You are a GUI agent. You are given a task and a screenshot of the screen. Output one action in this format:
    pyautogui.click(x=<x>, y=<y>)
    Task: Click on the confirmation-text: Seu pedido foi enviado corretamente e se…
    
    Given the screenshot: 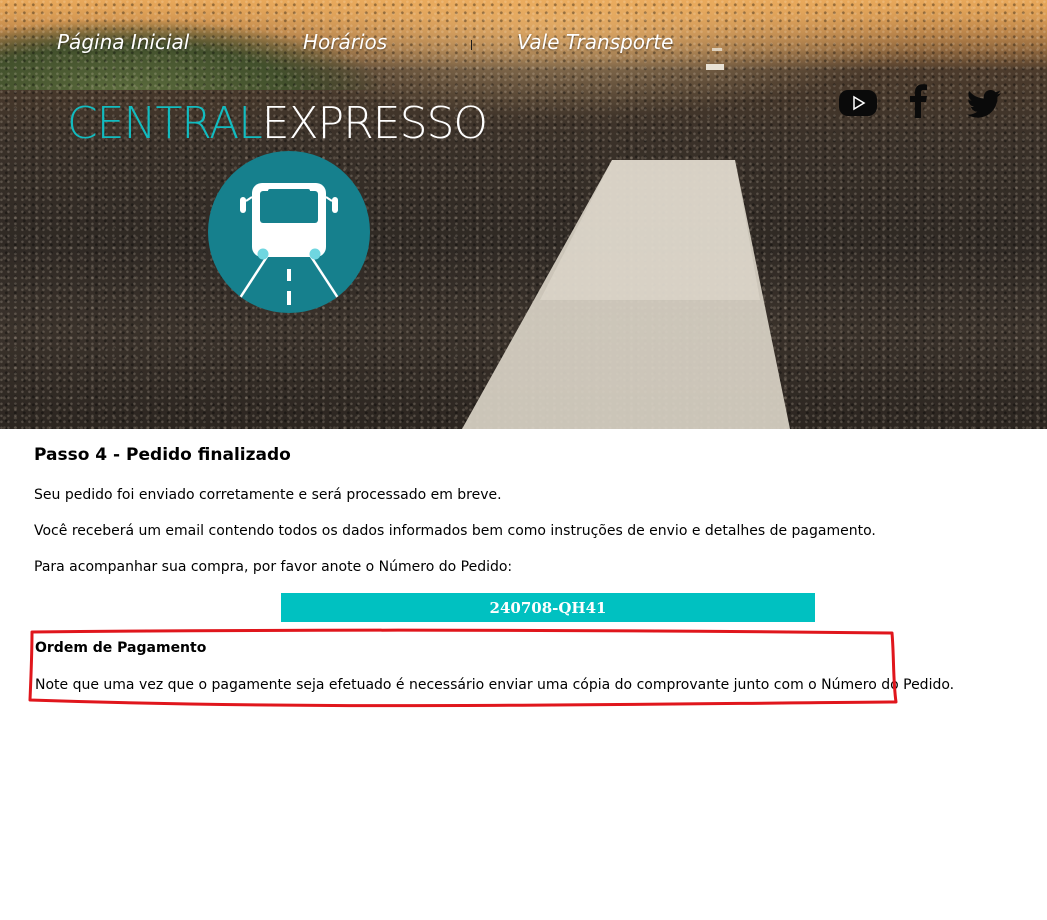 What is the action you would take?
    pyautogui.click(x=268, y=495)
    